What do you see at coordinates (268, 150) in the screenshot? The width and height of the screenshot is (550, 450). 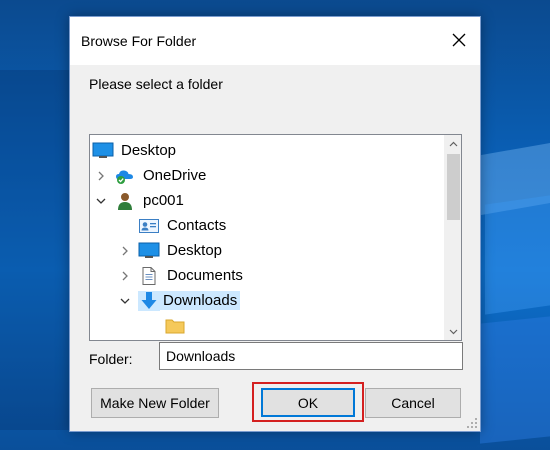 I see `tree-item-desktop: Desktop` at bounding box center [268, 150].